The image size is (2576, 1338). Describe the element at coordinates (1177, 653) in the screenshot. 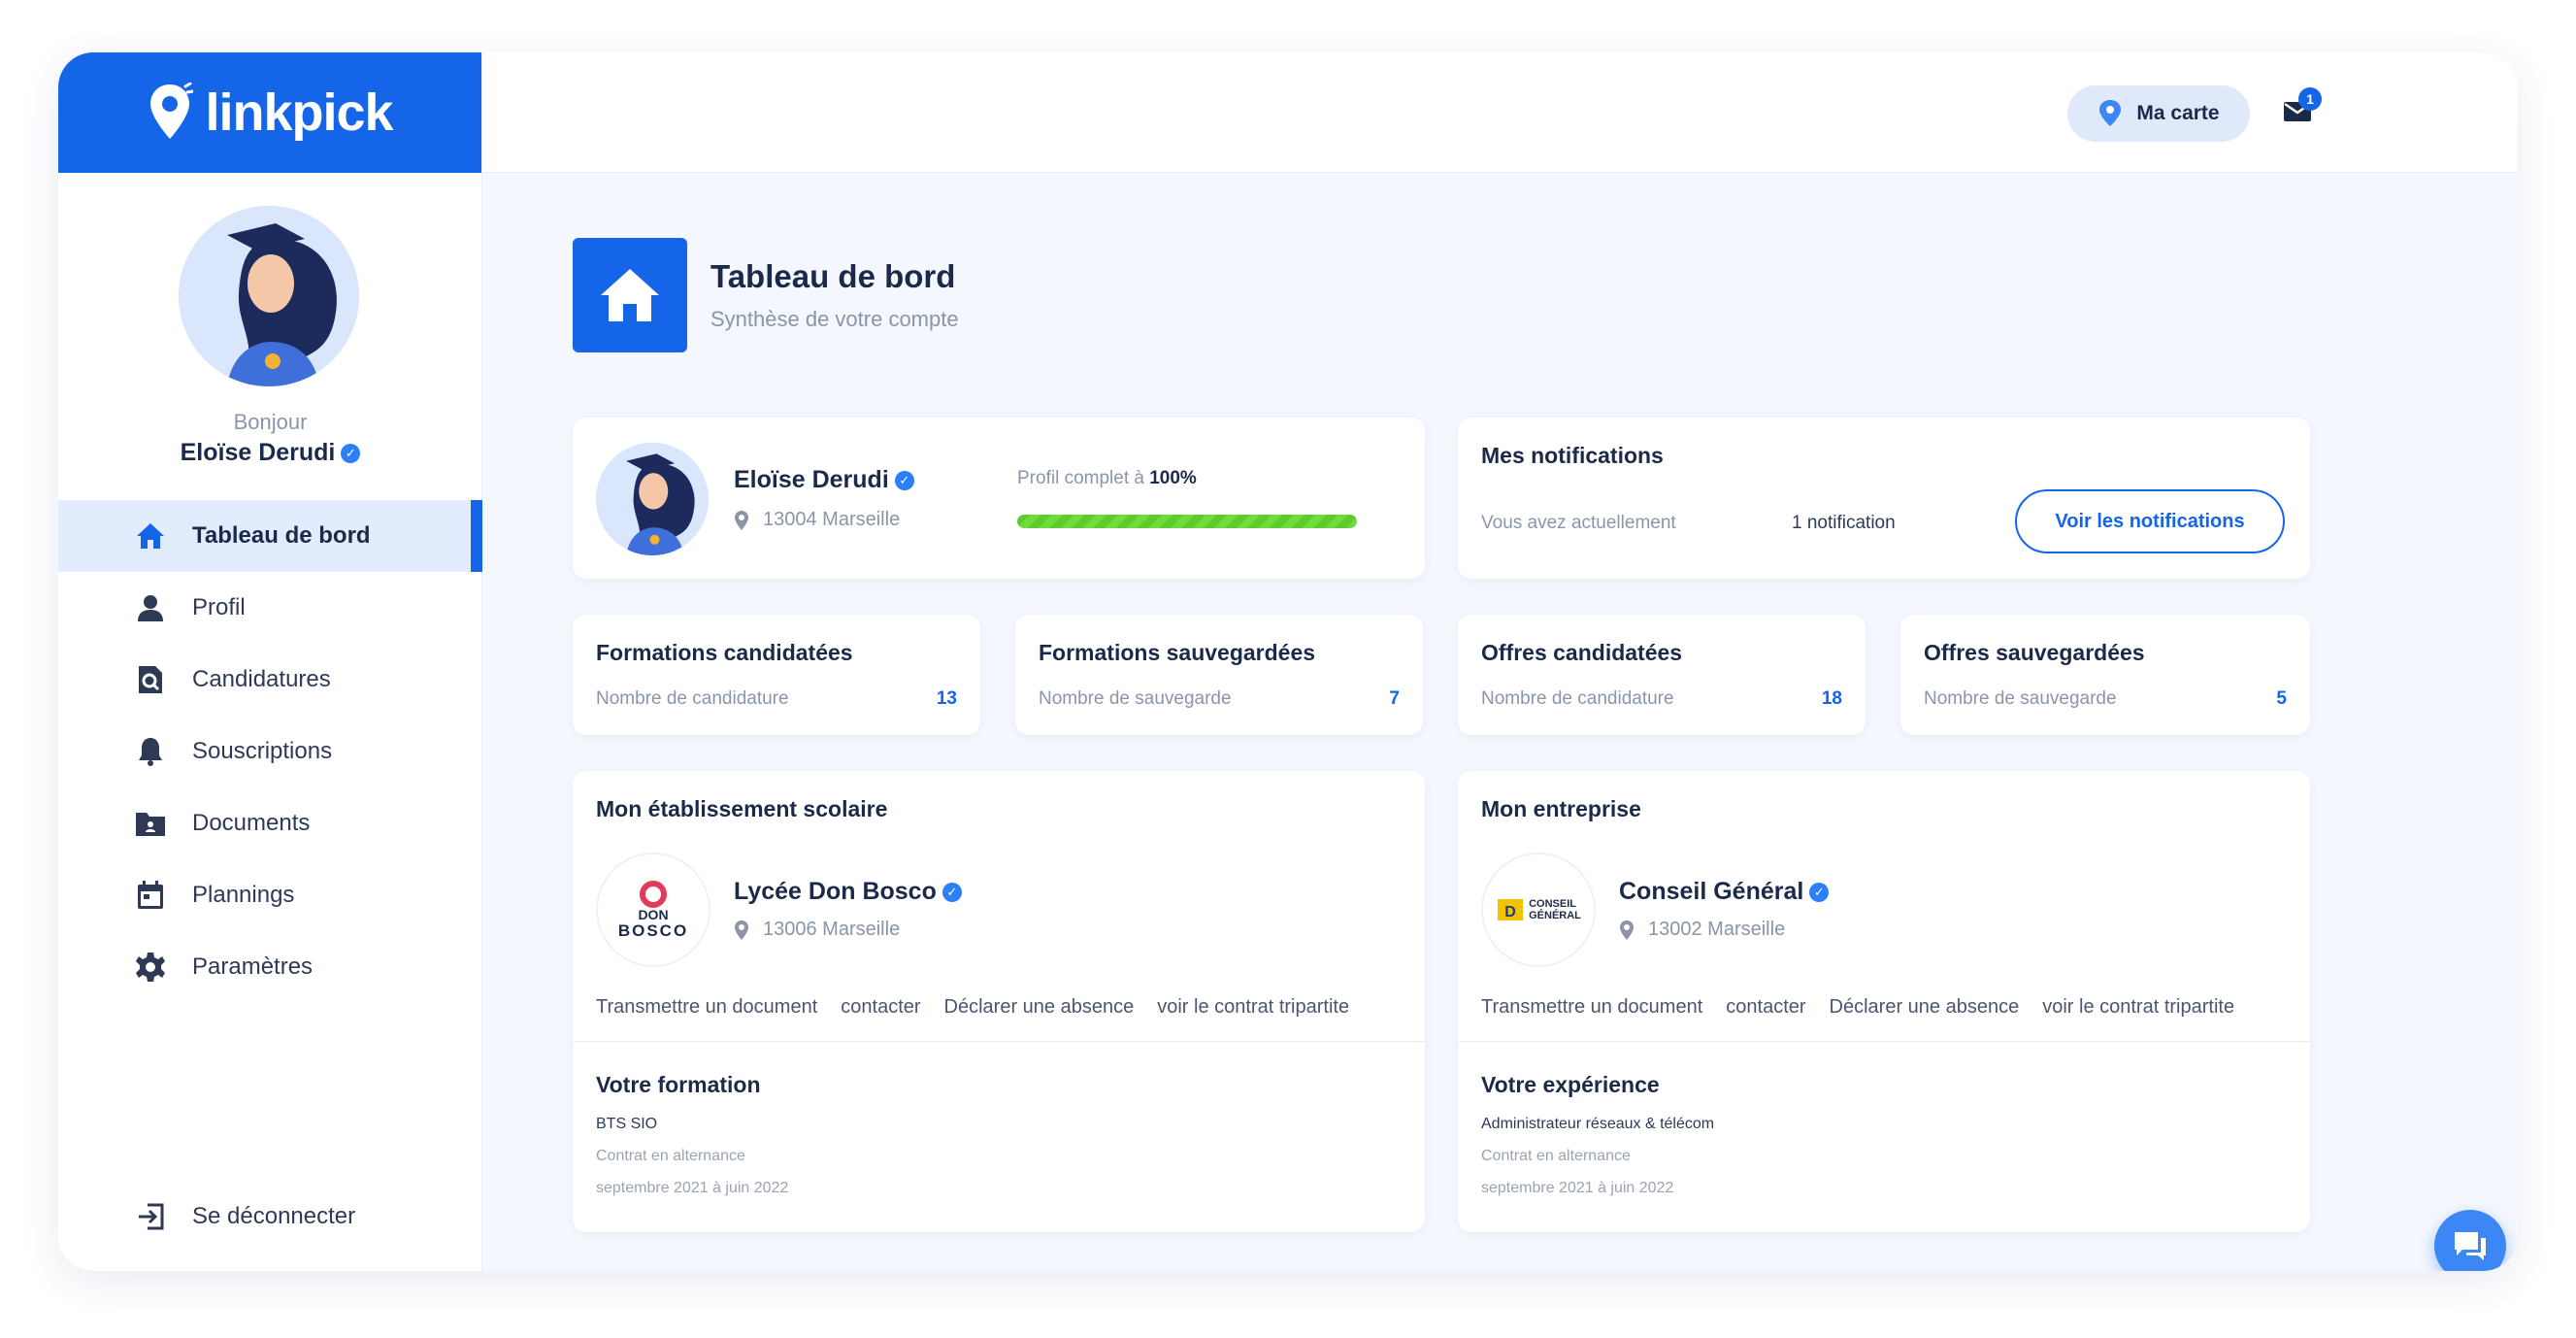

I see `stat-title: Formations sauvegardées` at that location.